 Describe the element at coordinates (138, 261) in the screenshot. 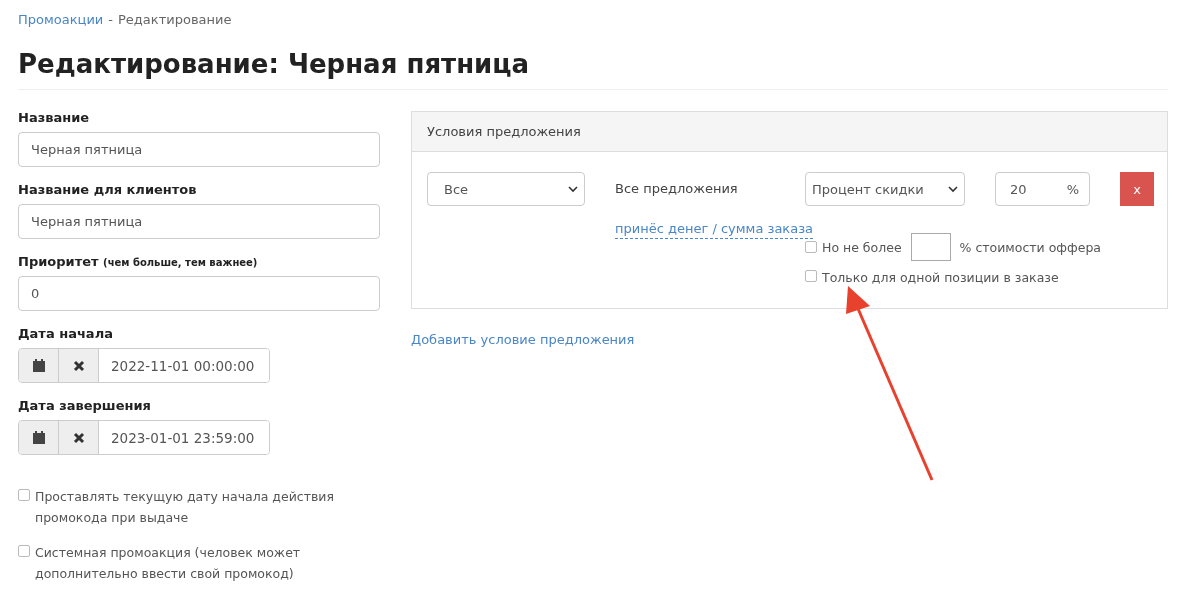

I see `field-label: Приоритет (чем больше, тем важнее)` at that location.